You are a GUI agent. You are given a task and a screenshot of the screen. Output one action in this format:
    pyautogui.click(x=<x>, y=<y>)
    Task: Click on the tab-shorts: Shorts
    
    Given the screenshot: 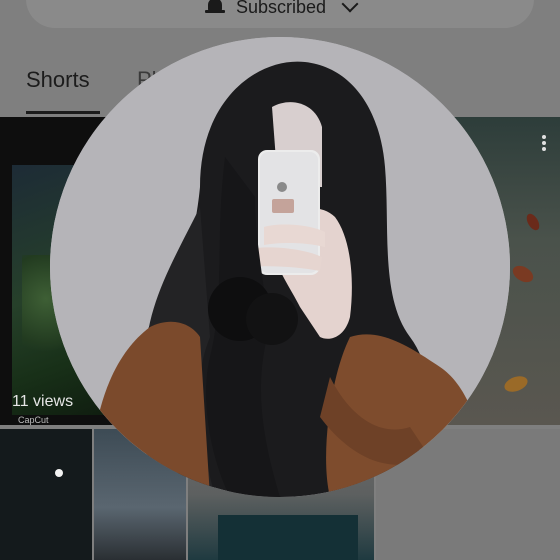 What is the action you would take?
    pyautogui.click(x=58, y=80)
    